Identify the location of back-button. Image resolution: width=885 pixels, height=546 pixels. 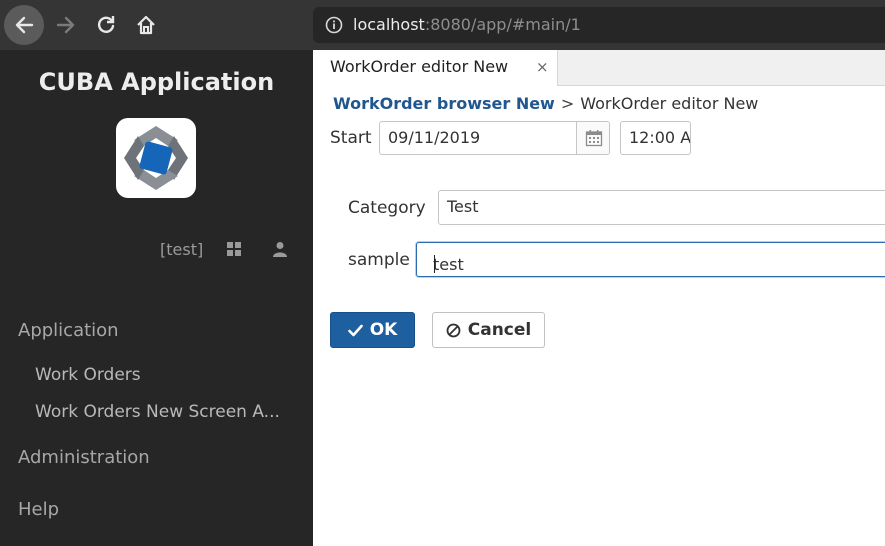
(24, 25).